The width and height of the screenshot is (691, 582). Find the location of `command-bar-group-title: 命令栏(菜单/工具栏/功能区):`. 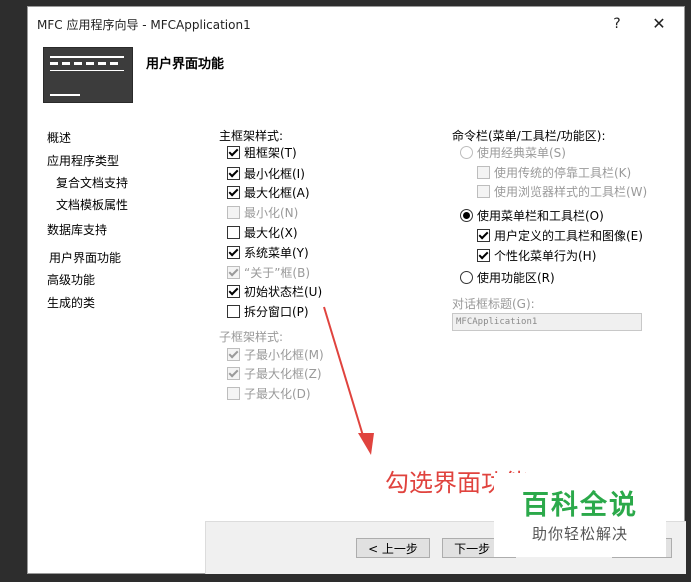

command-bar-group-title: 命令栏(菜单/工具栏/功能区): is located at coordinates (529, 136).